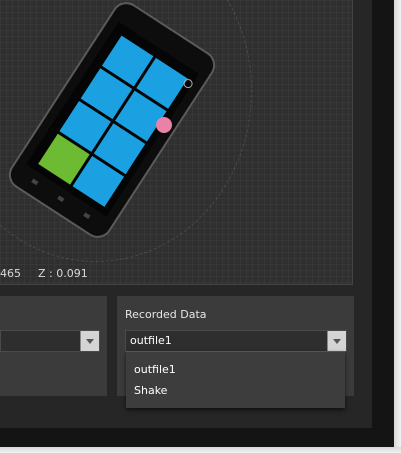 This screenshot has height=453, width=401. I want to click on dropdown-option: outfile1, so click(155, 369).